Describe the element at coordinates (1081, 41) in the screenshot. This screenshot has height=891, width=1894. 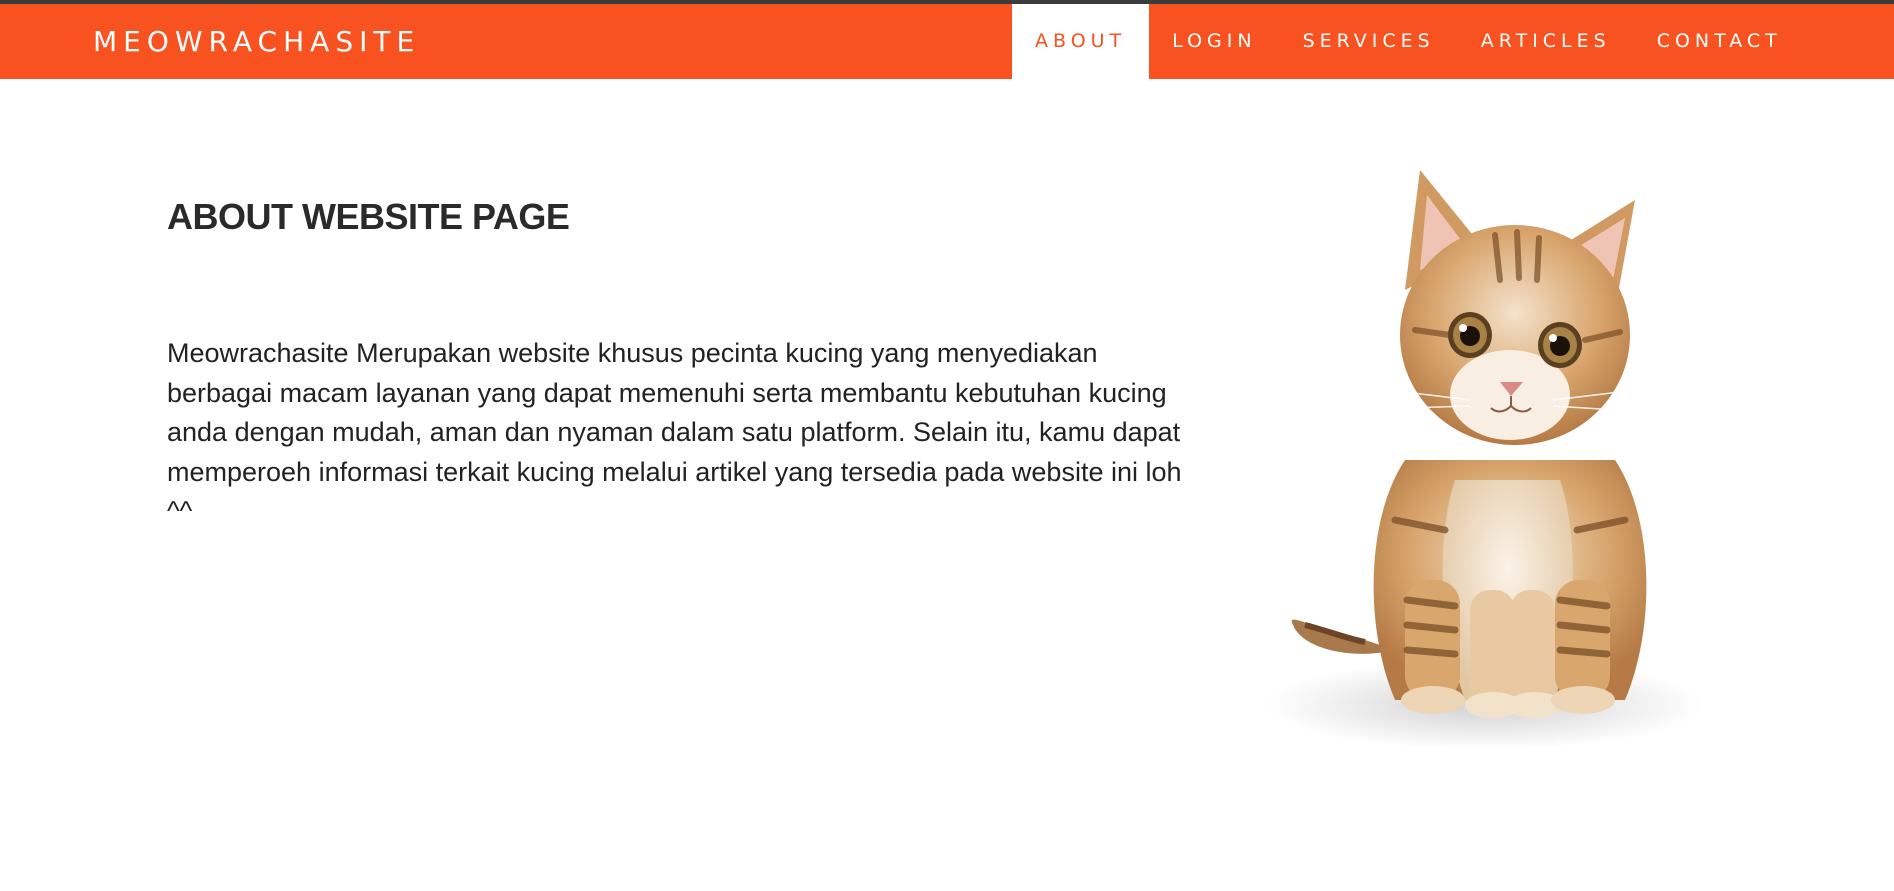
I see `nav-item-about: ABOUT` at that location.